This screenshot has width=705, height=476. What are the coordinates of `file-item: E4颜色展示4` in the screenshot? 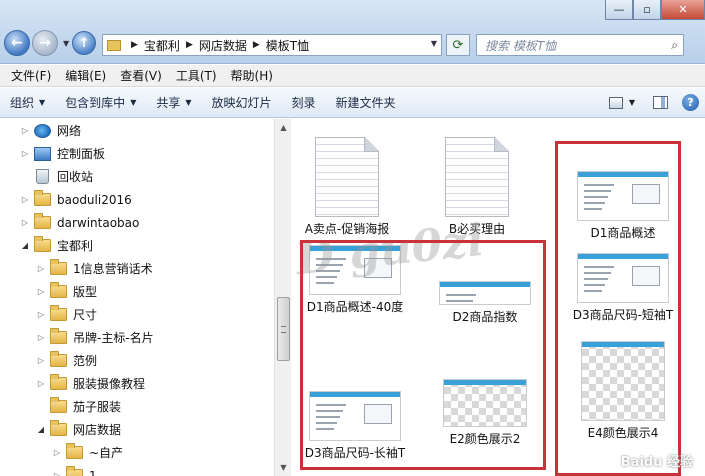 It's located at (623, 391).